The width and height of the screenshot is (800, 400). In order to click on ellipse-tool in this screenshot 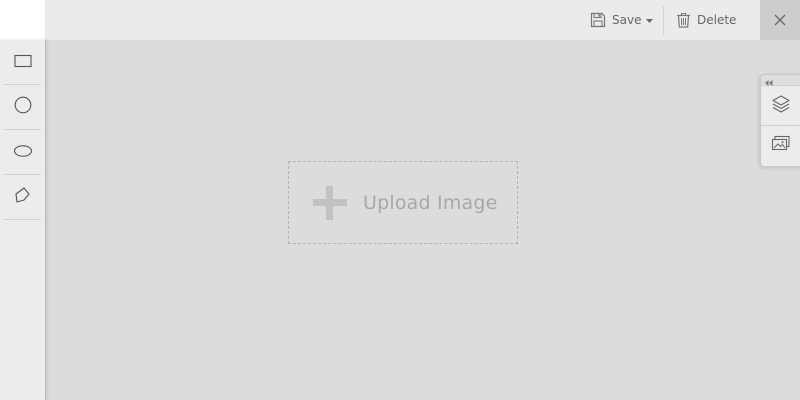, I will do `click(22, 152)`.